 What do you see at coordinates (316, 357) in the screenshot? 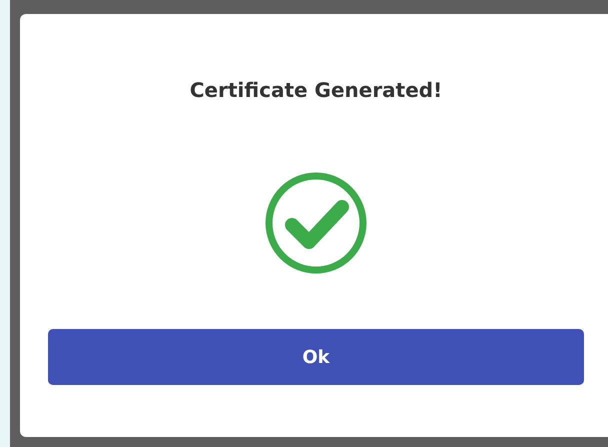
I see `ok-button: Ok` at bounding box center [316, 357].